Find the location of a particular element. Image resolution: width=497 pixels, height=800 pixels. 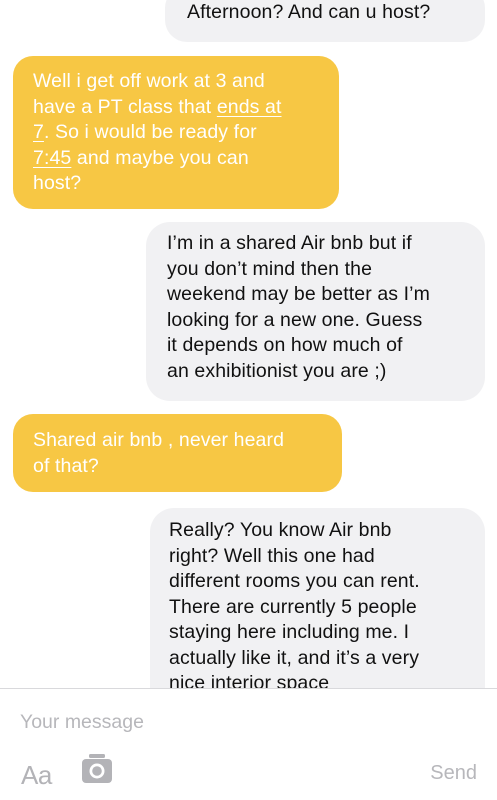

time-link: 7:45 is located at coordinates (52, 158).